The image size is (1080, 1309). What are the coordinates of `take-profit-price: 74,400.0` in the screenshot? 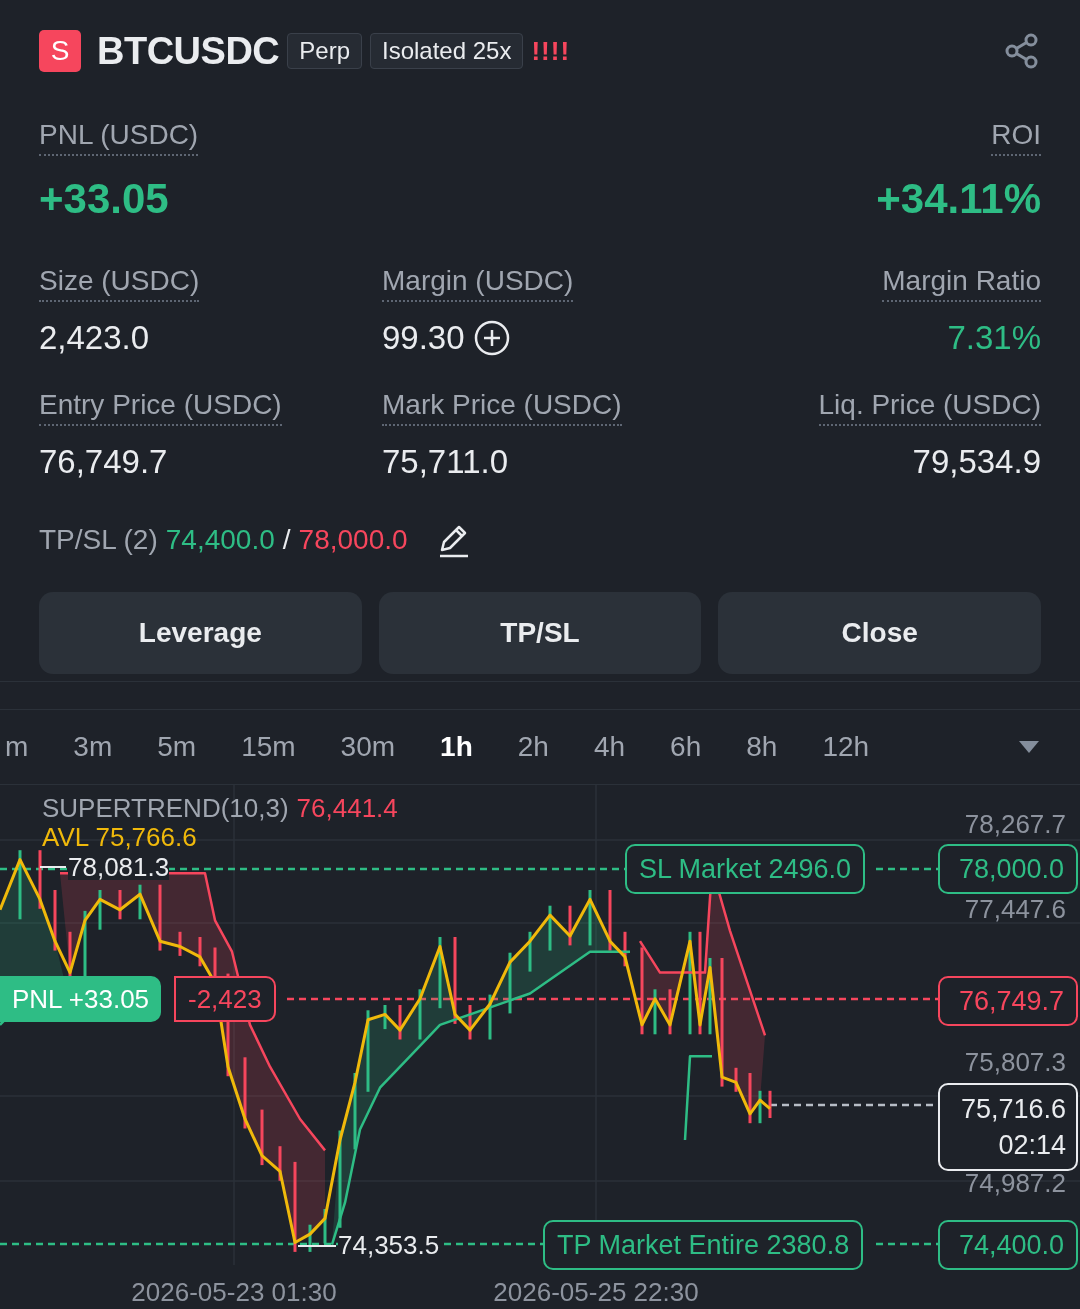 It's located at (220, 540).